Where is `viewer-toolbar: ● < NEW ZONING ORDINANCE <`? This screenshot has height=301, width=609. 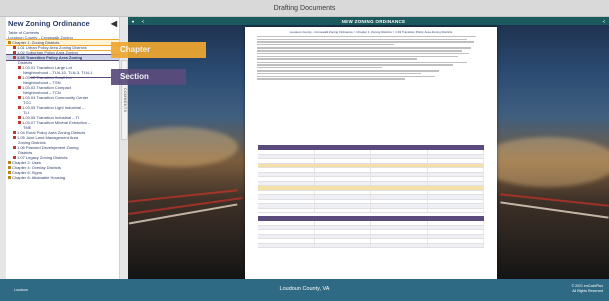 viewer-toolbar: ● < NEW ZONING ORDINANCE < is located at coordinates (368, 21).